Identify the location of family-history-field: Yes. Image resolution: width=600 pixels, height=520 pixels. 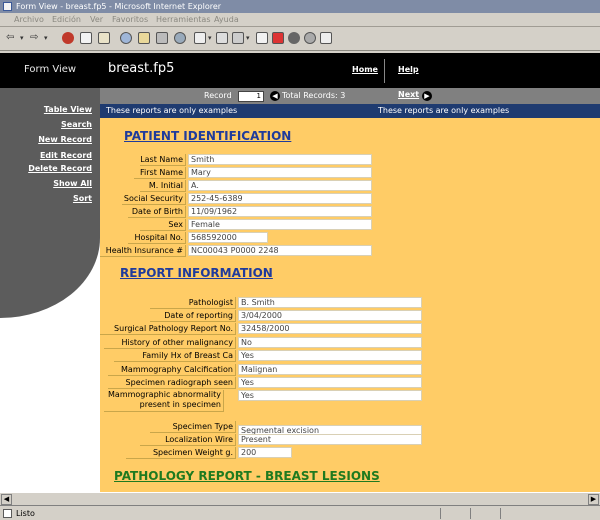
(330, 355).